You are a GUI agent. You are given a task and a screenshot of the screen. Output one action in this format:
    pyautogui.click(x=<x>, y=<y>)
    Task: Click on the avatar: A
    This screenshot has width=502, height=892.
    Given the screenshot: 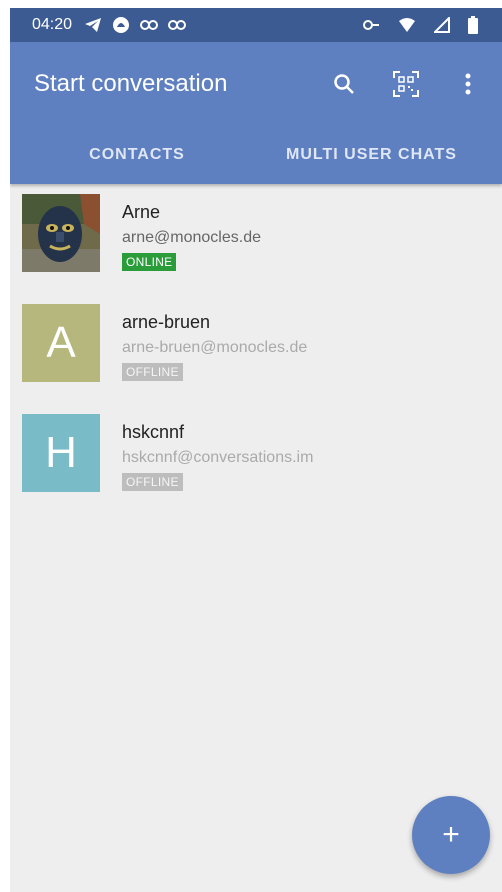 What is the action you would take?
    pyautogui.click(x=61, y=343)
    